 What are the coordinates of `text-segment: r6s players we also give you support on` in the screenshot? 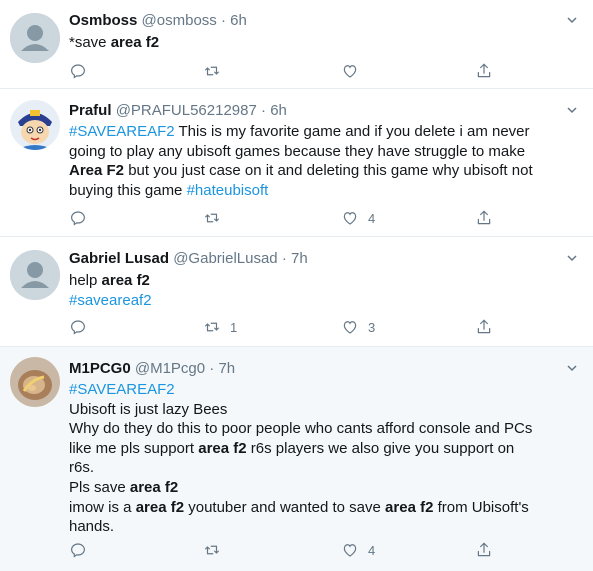 It's located at (380, 448).